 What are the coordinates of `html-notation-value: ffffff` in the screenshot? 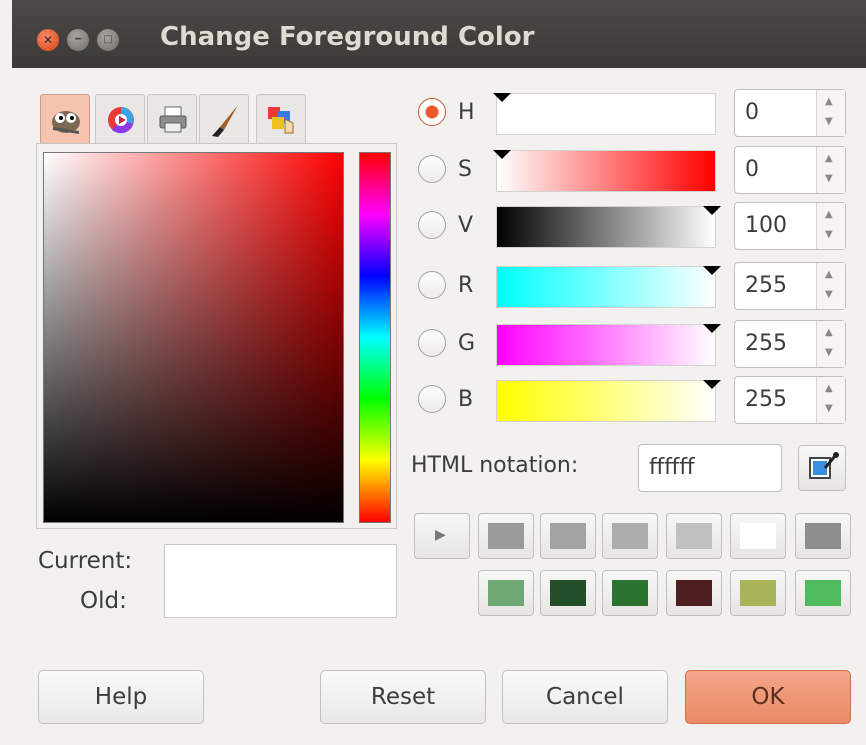 It's located at (672, 467).